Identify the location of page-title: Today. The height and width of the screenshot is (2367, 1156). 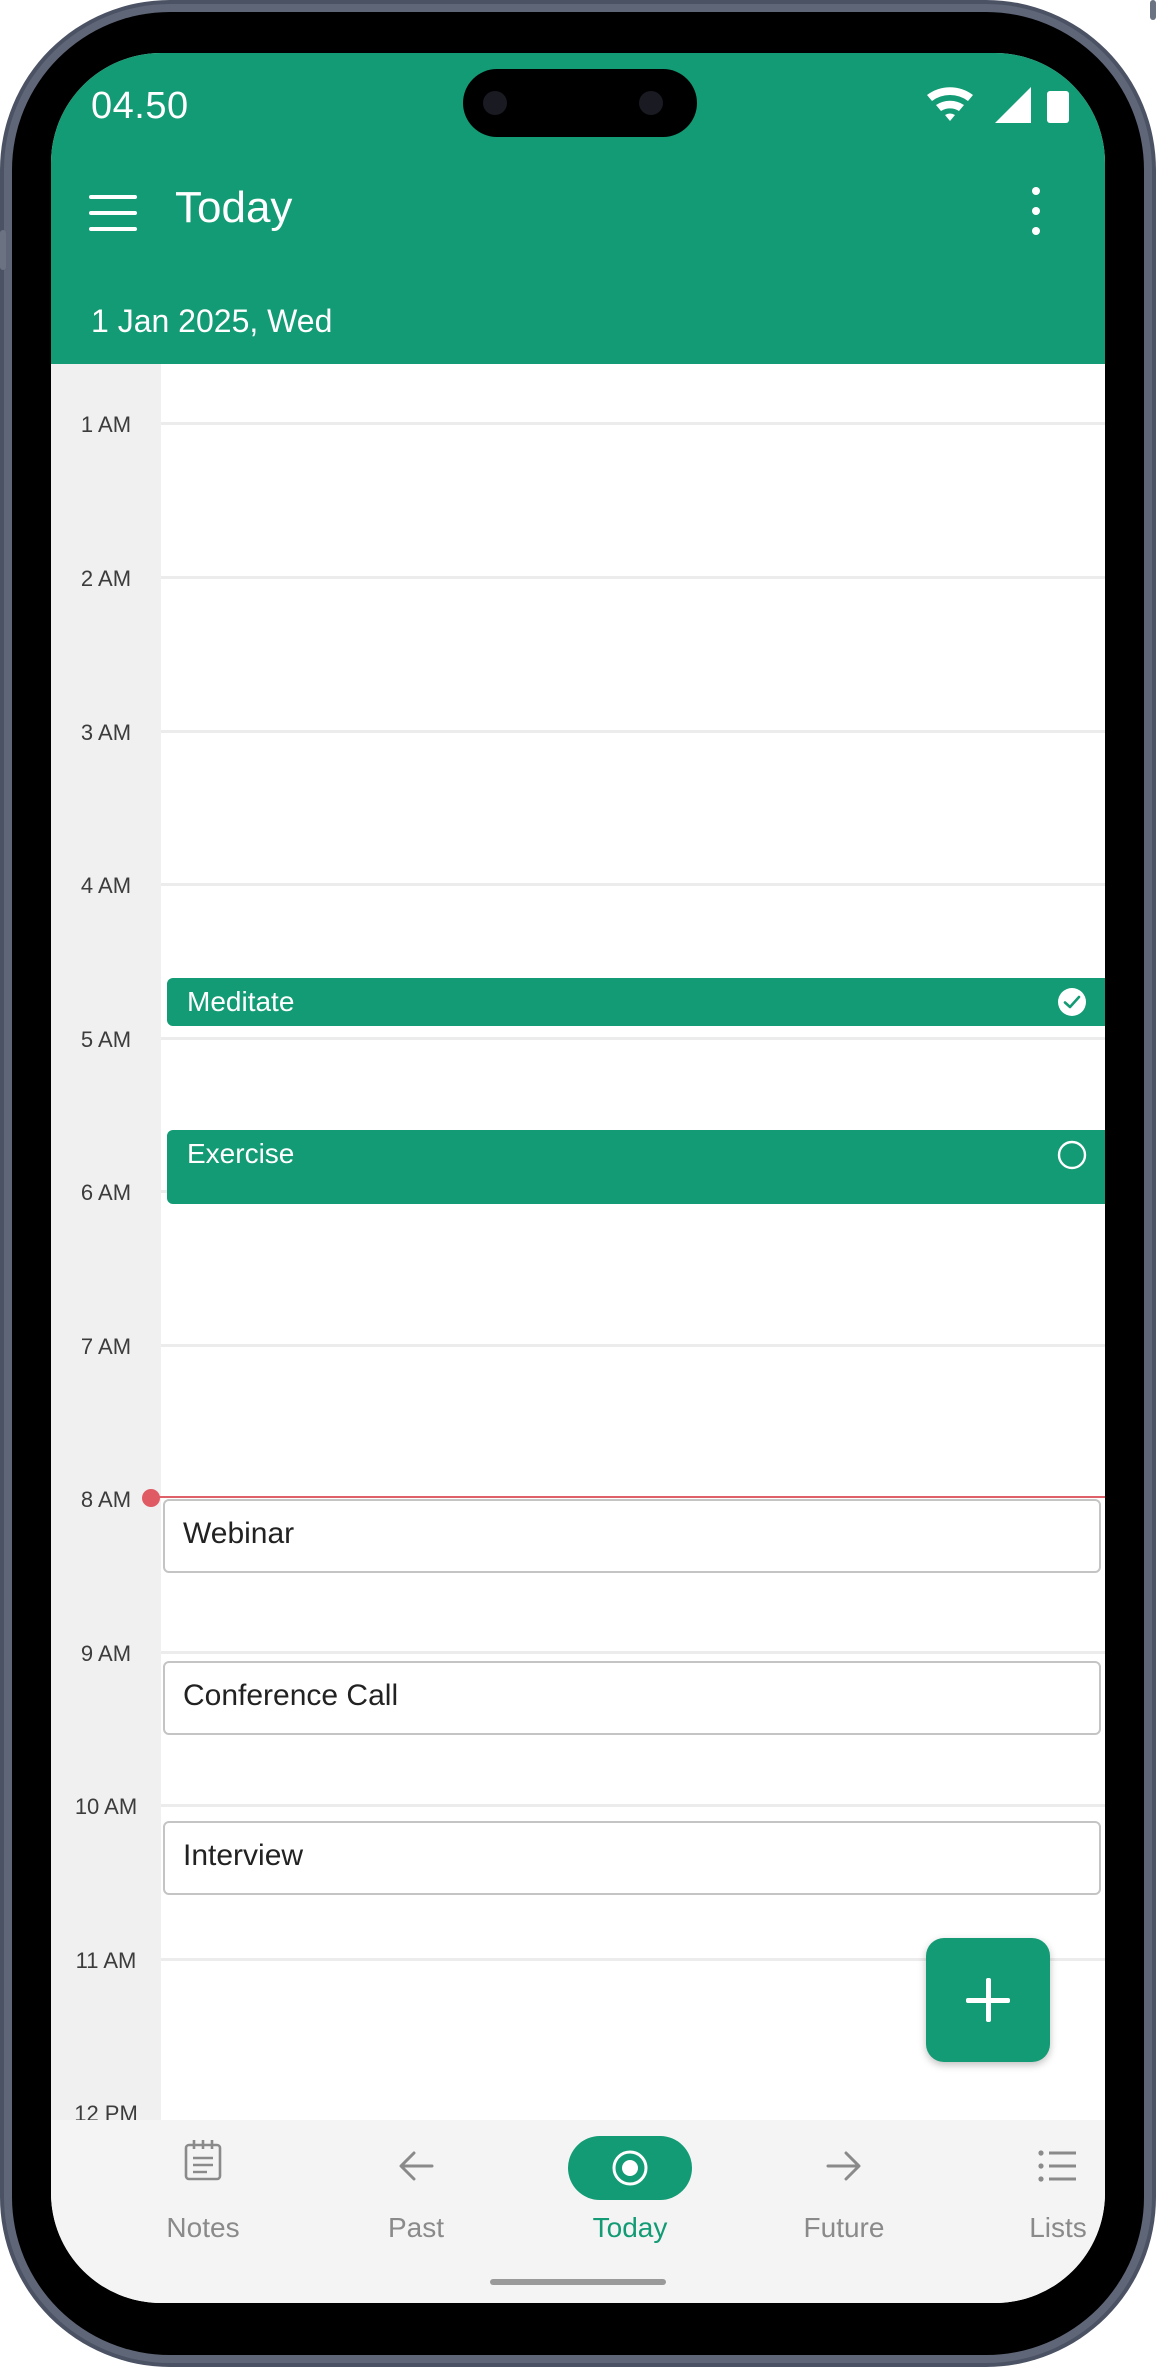
(234, 207).